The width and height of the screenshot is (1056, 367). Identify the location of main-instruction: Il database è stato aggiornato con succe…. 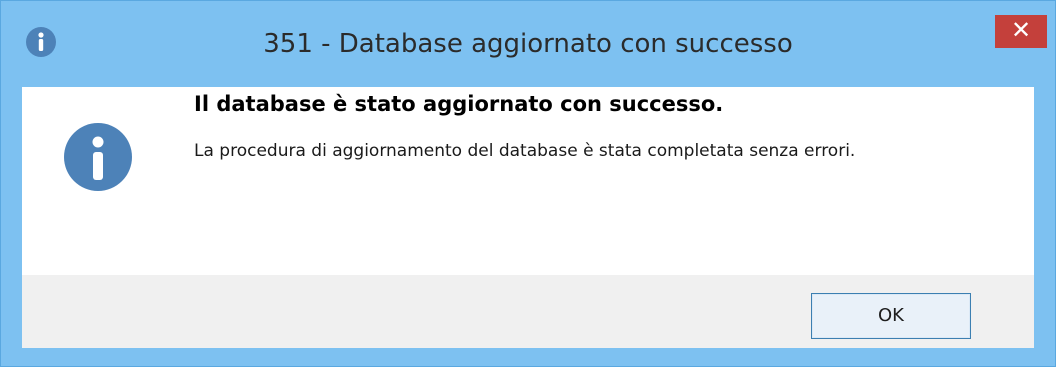
(459, 104).